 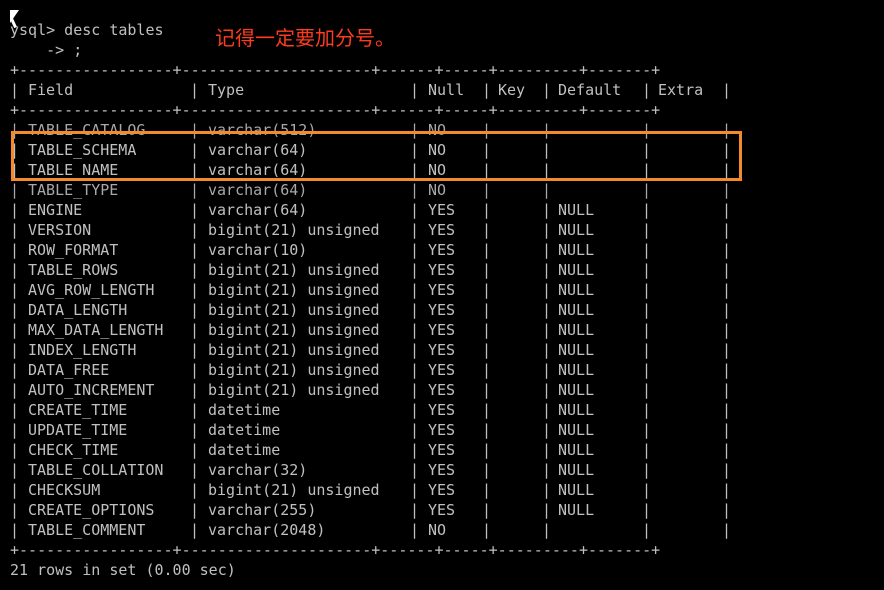 What do you see at coordinates (78, 310) in the screenshot?
I see `cell-field: DATA_LENGTH` at bounding box center [78, 310].